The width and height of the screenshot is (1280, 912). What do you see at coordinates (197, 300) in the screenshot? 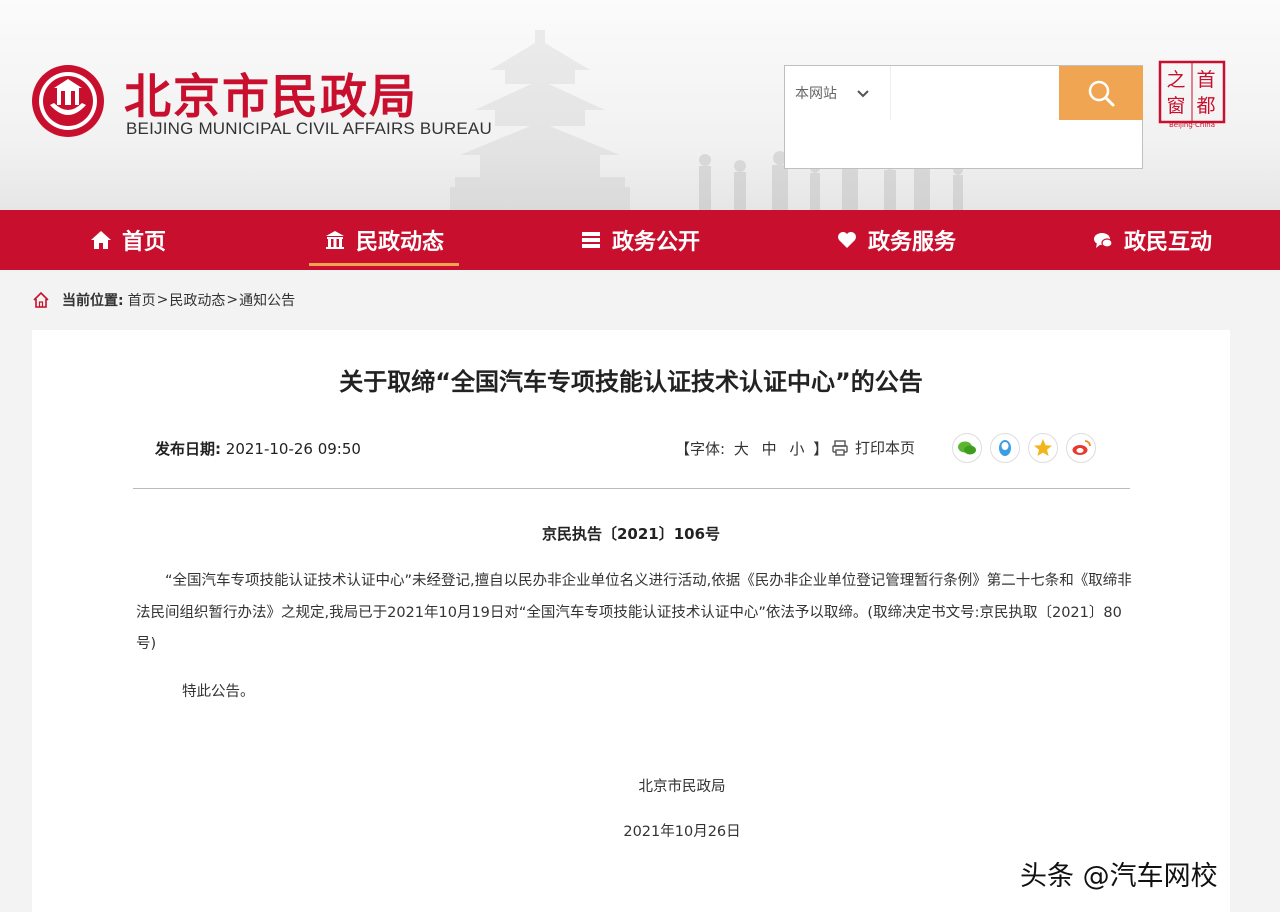
I see `breadcrumb-news: 民政动态` at bounding box center [197, 300].